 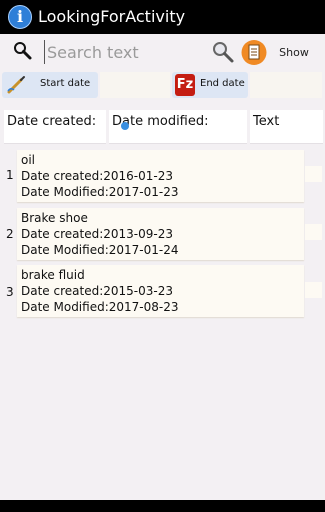 What do you see at coordinates (10, 175) in the screenshot?
I see `row-number: 1` at bounding box center [10, 175].